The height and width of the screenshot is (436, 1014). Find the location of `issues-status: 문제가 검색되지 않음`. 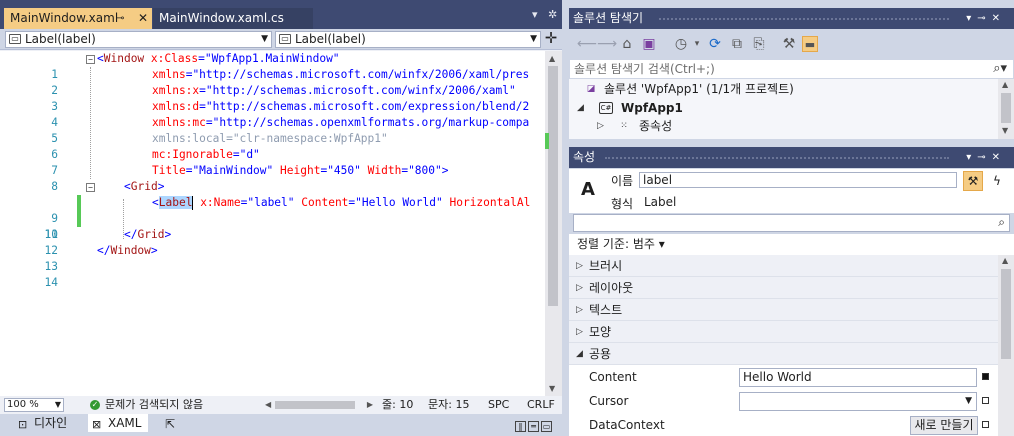

issues-status: 문제가 검색되지 않음 is located at coordinates (154, 405).